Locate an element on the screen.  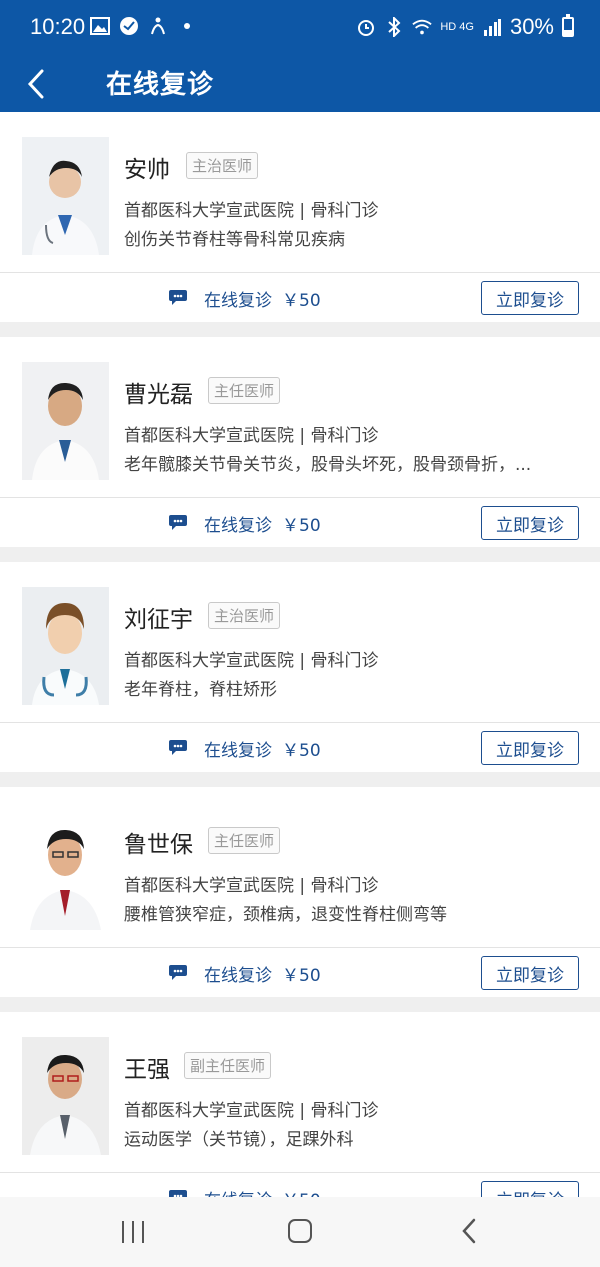
network-label: HD 4G is located at coordinates (457, 27).